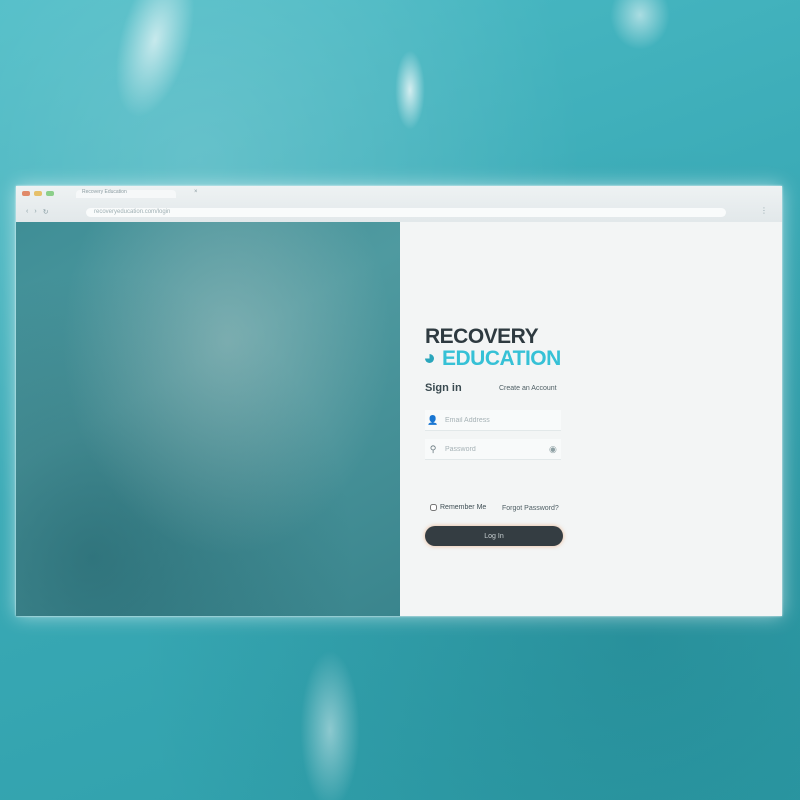 The height and width of the screenshot is (800, 800). I want to click on address-bar-url: recoveryeducation.com/login, so click(132, 212).